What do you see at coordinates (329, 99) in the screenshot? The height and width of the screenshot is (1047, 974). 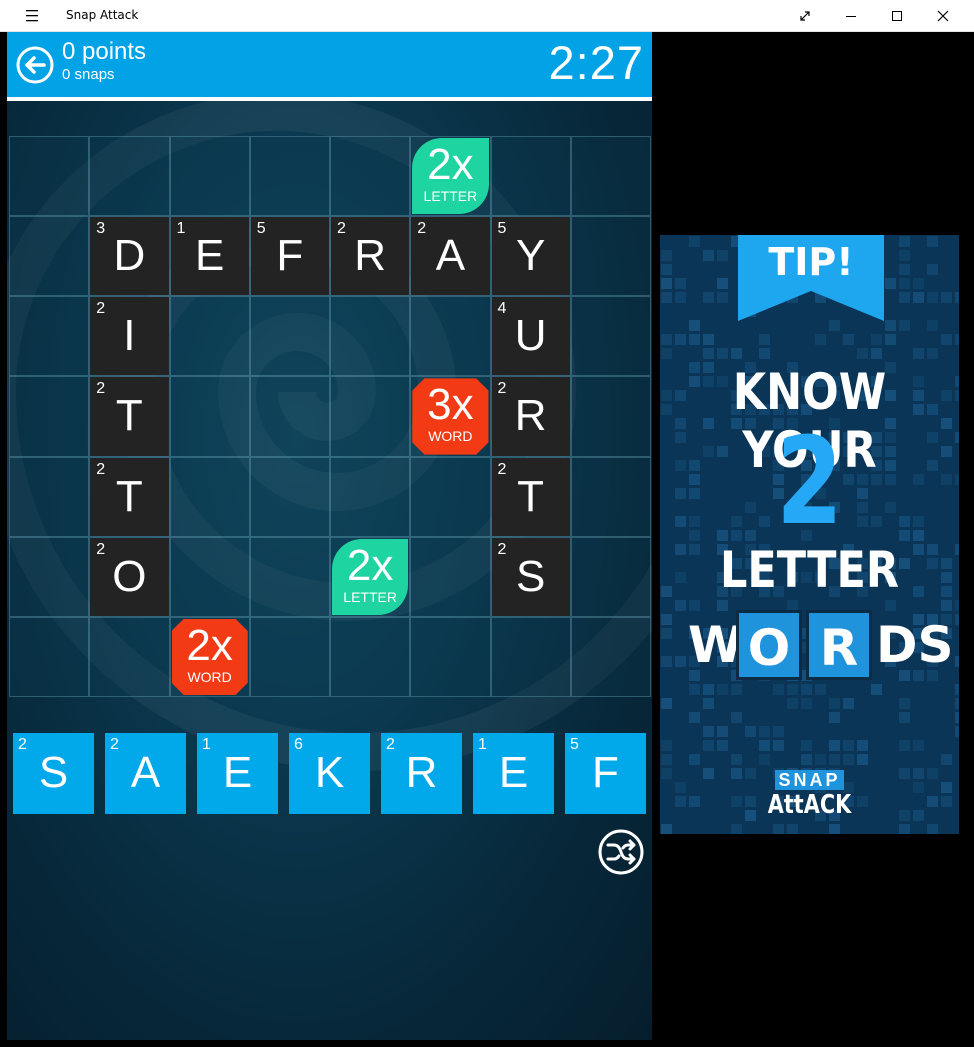 I see `header-divider` at bounding box center [329, 99].